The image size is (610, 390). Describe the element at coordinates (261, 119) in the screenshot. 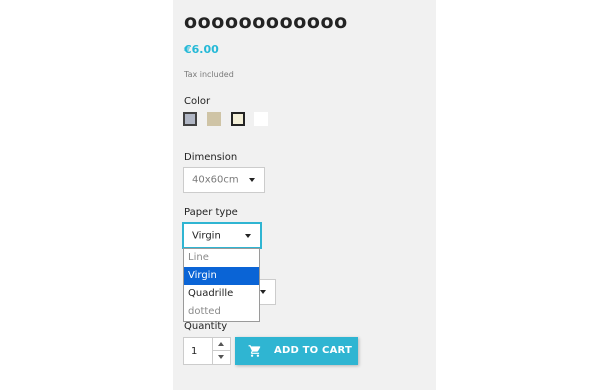

I see `color-swatch-white` at that location.